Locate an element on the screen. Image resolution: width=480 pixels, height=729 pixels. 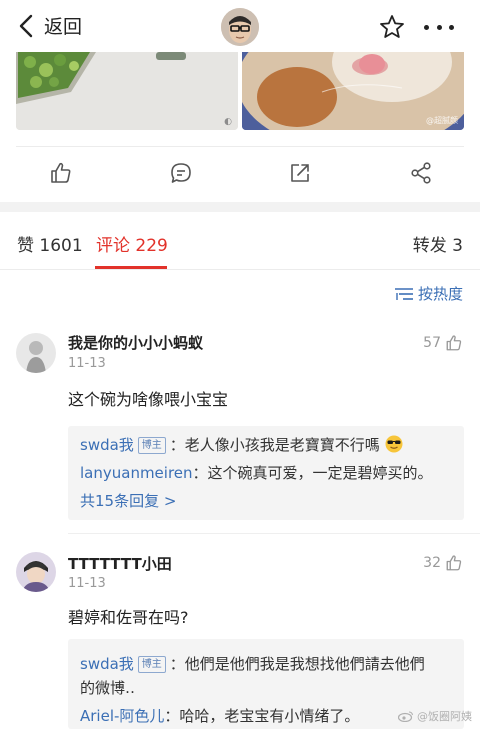
top-bar: 返回 is located at coordinates (240, 26).